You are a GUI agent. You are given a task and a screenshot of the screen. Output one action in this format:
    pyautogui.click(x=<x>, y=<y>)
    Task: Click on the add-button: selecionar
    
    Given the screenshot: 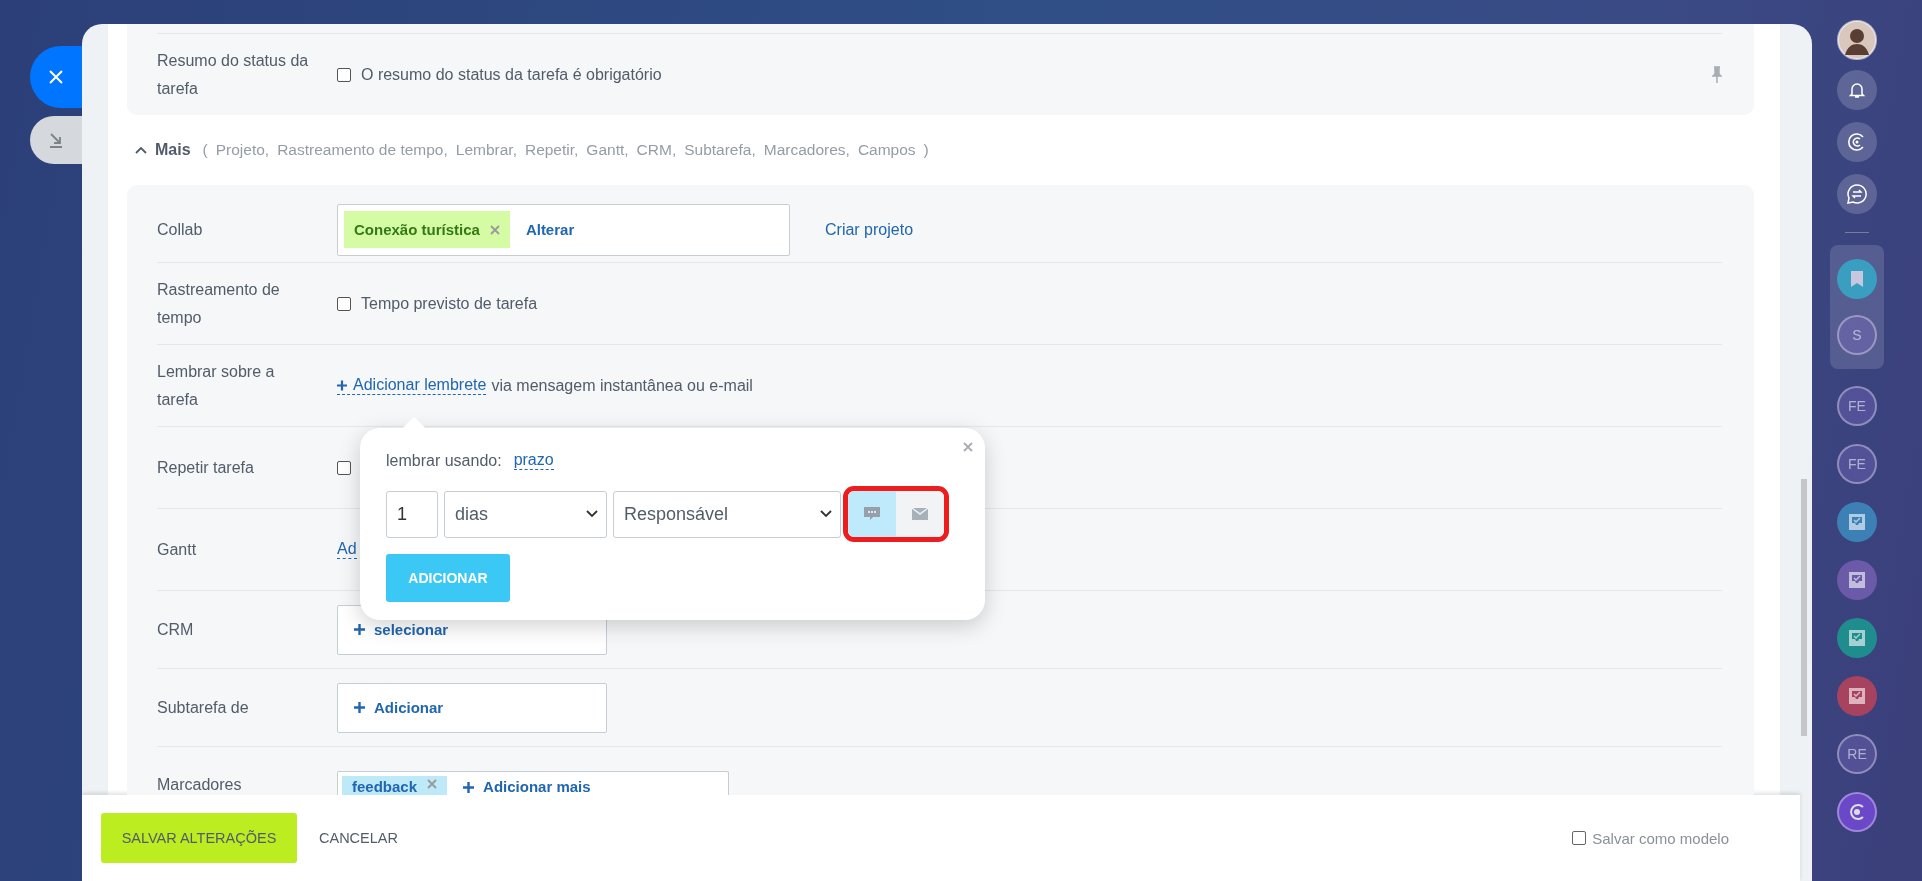 What is the action you would take?
    pyautogui.click(x=401, y=629)
    